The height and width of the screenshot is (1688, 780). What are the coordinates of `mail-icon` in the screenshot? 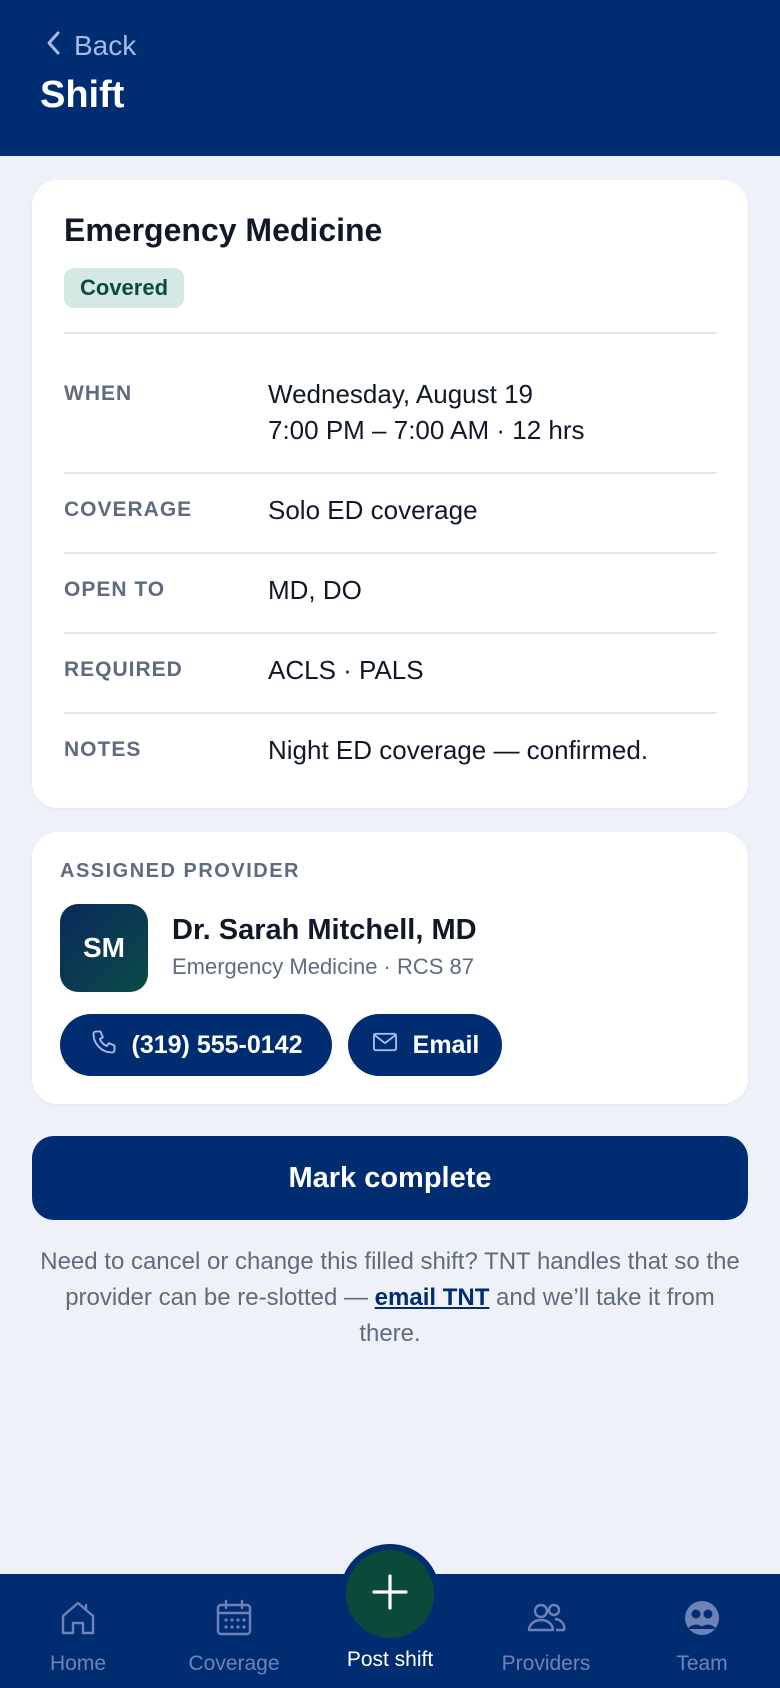 It's located at (385, 1045).